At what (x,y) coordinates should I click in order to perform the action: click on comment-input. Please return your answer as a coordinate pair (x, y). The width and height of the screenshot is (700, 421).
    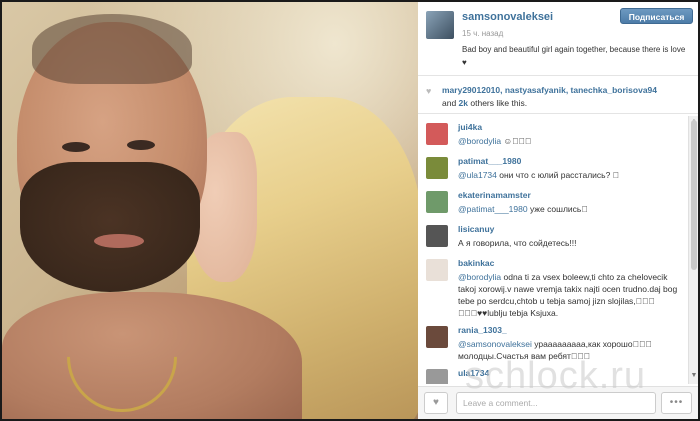
    Looking at the image, I should click on (556, 403).